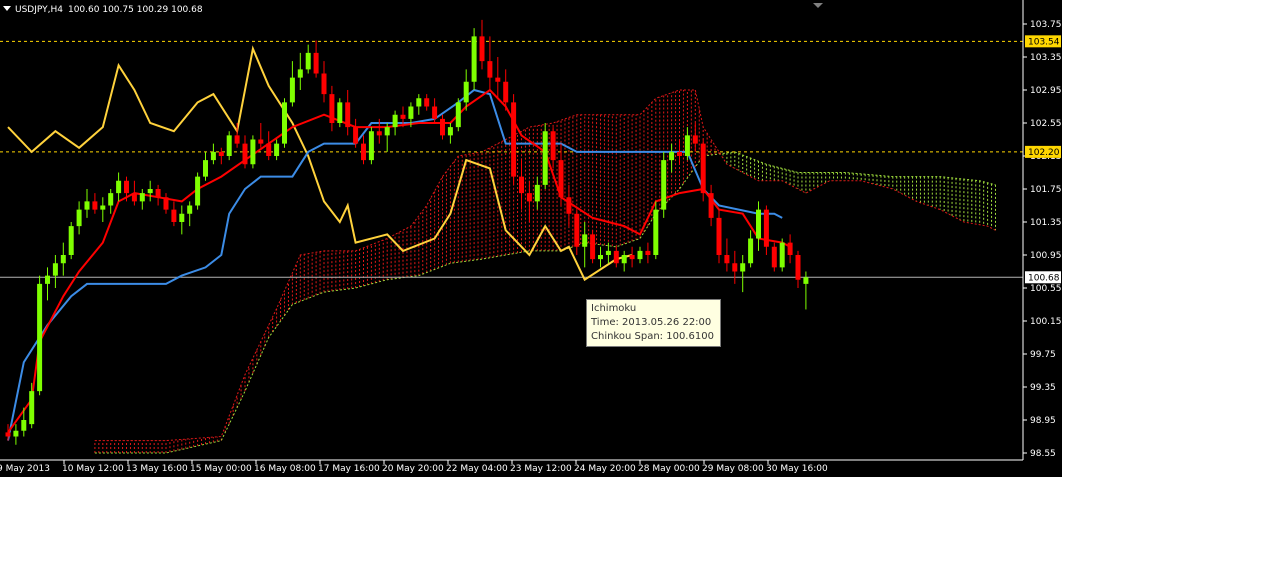 The image size is (1274, 576). What do you see at coordinates (1046, 322) in the screenshot?
I see `price-tick-label: 100.15` at bounding box center [1046, 322].